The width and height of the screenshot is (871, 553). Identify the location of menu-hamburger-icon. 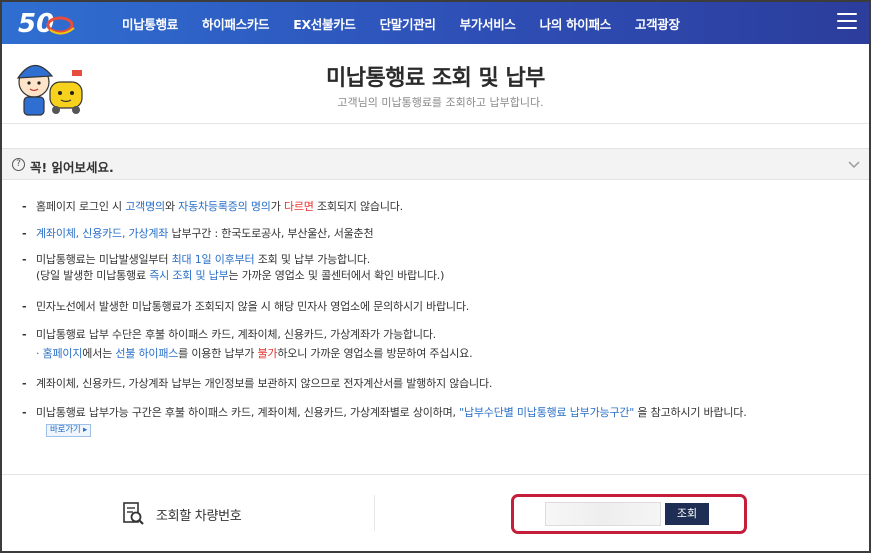
(847, 22).